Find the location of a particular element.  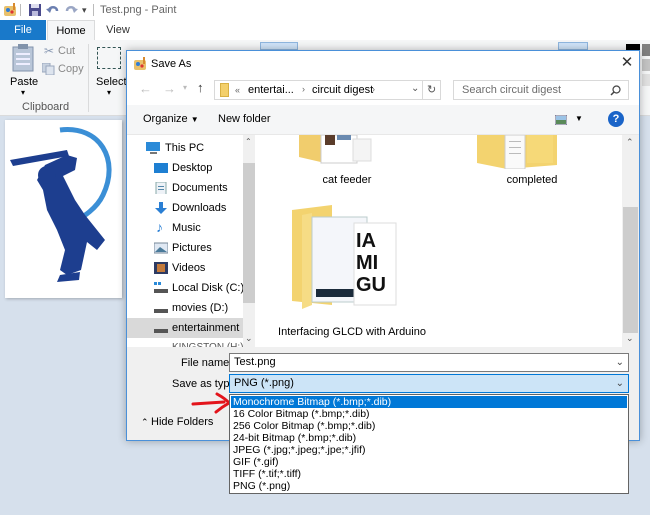

ribbon-tabs: File Home View is located at coordinates (325, 30).